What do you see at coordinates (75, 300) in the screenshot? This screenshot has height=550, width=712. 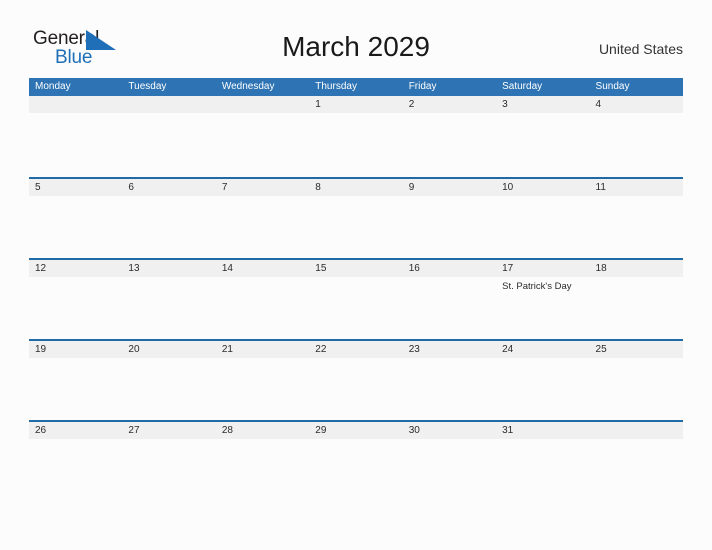 I see `calendar-day-cell: 12` at bounding box center [75, 300].